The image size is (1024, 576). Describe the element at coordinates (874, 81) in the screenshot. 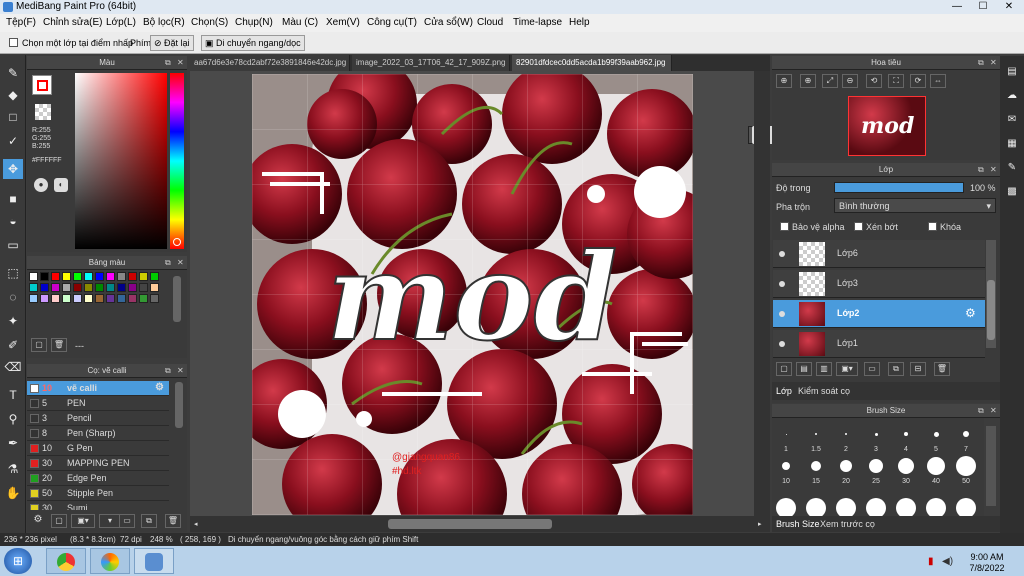

I see `rotate-left-icon: ⟲` at that location.